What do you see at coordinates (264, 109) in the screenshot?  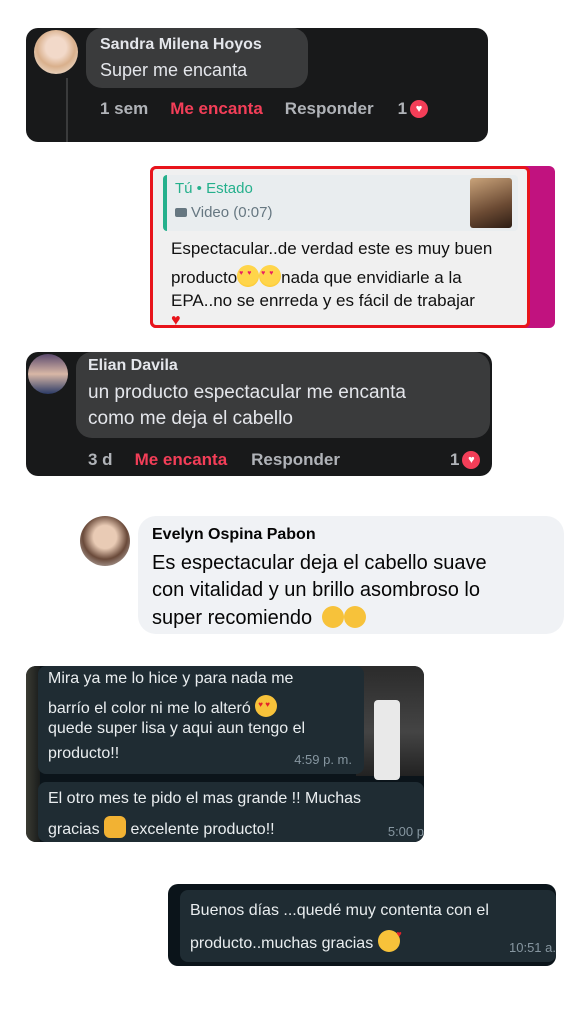 I see `comment-actions: 1 sem Me encanta Responder 1 ♥` at bounding box center [264, 109].